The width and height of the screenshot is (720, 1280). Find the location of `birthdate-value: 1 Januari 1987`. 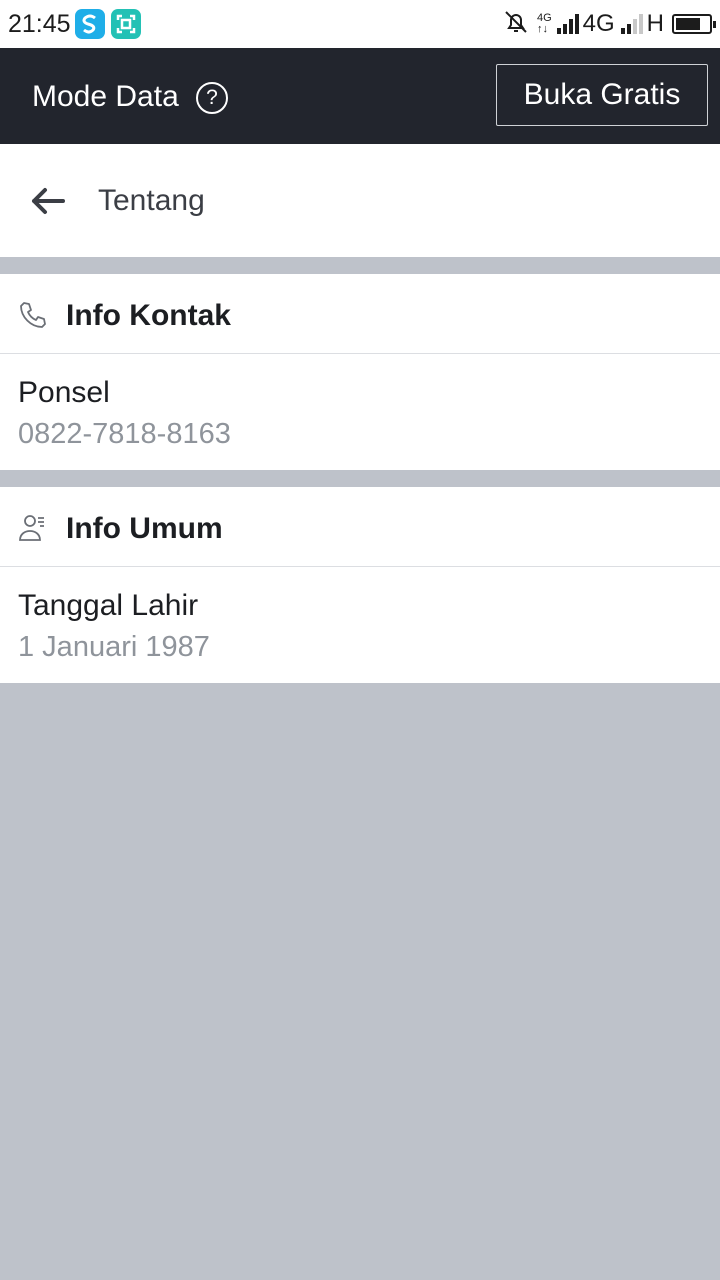

birthdate-value: 1 Januari 1987 is located at coordinates (114, 647).